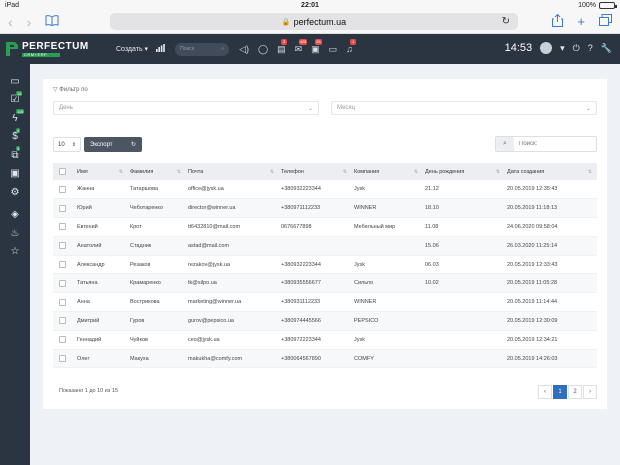 The width and height of the screenshot is (620, 465). I want to click on pagination: ‹ 1 2 ›, so click(567, 392).